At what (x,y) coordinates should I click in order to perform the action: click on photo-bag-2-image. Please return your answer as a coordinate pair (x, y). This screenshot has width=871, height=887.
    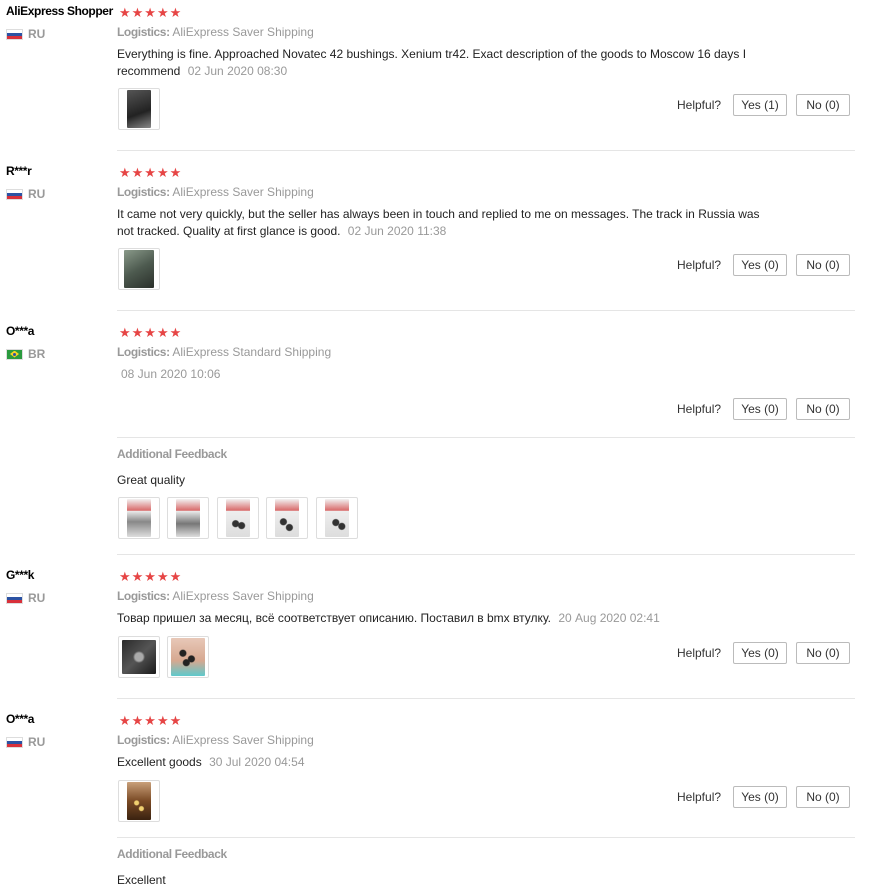
    Looking at the image, I should click on (188, 518).